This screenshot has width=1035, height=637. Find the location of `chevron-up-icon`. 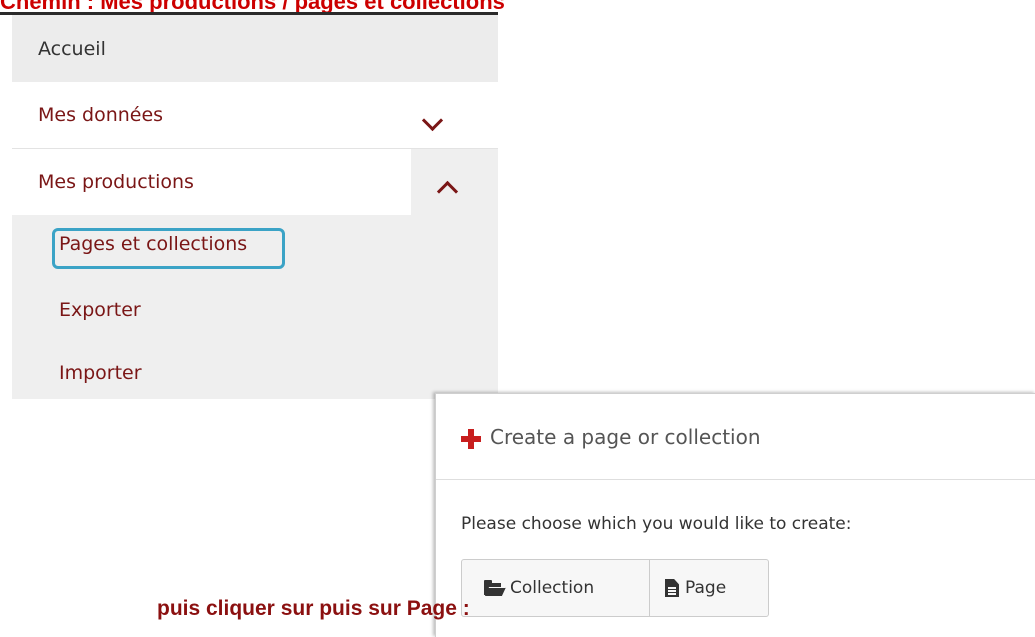

chevron-up-icon is located at coordinates (447, 191).